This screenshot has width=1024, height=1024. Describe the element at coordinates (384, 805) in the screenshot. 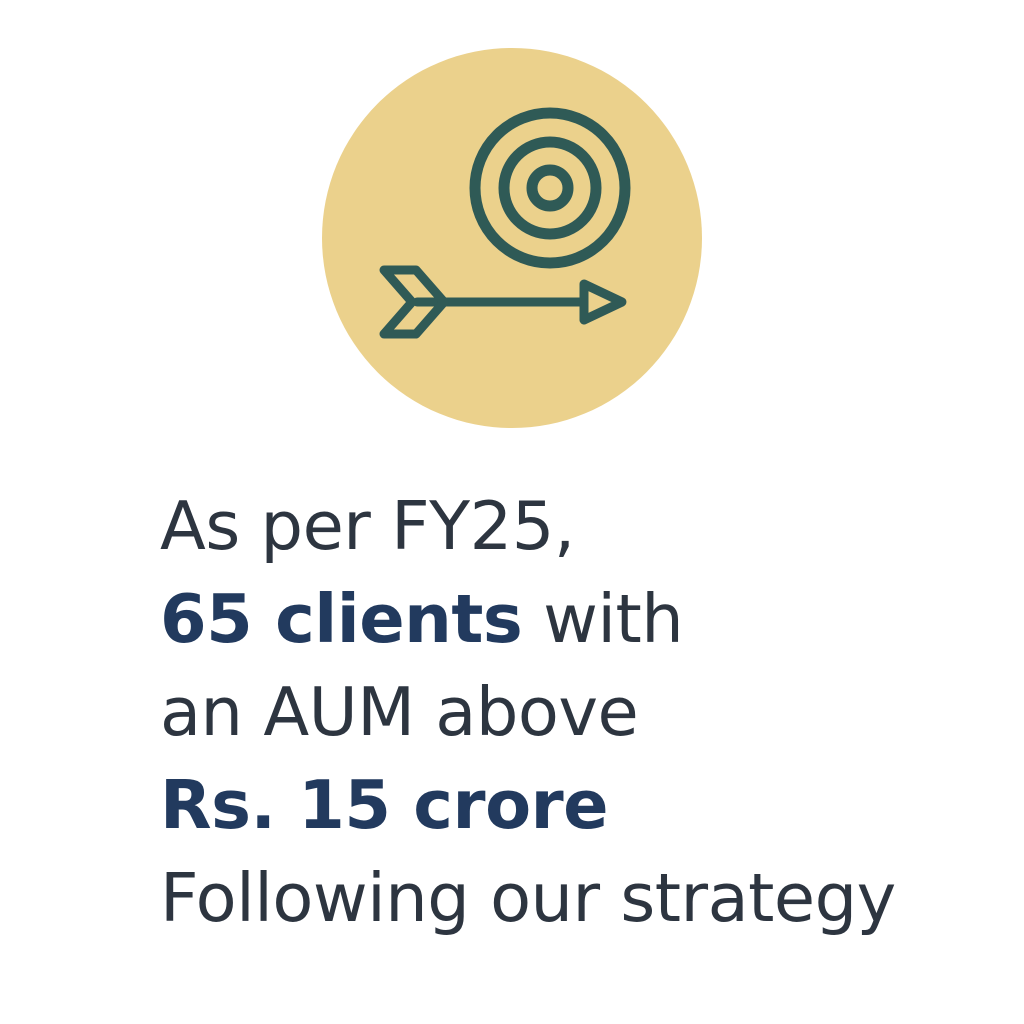

I see `aum-threshold-highlight: Rs. 15 crore` at that location.